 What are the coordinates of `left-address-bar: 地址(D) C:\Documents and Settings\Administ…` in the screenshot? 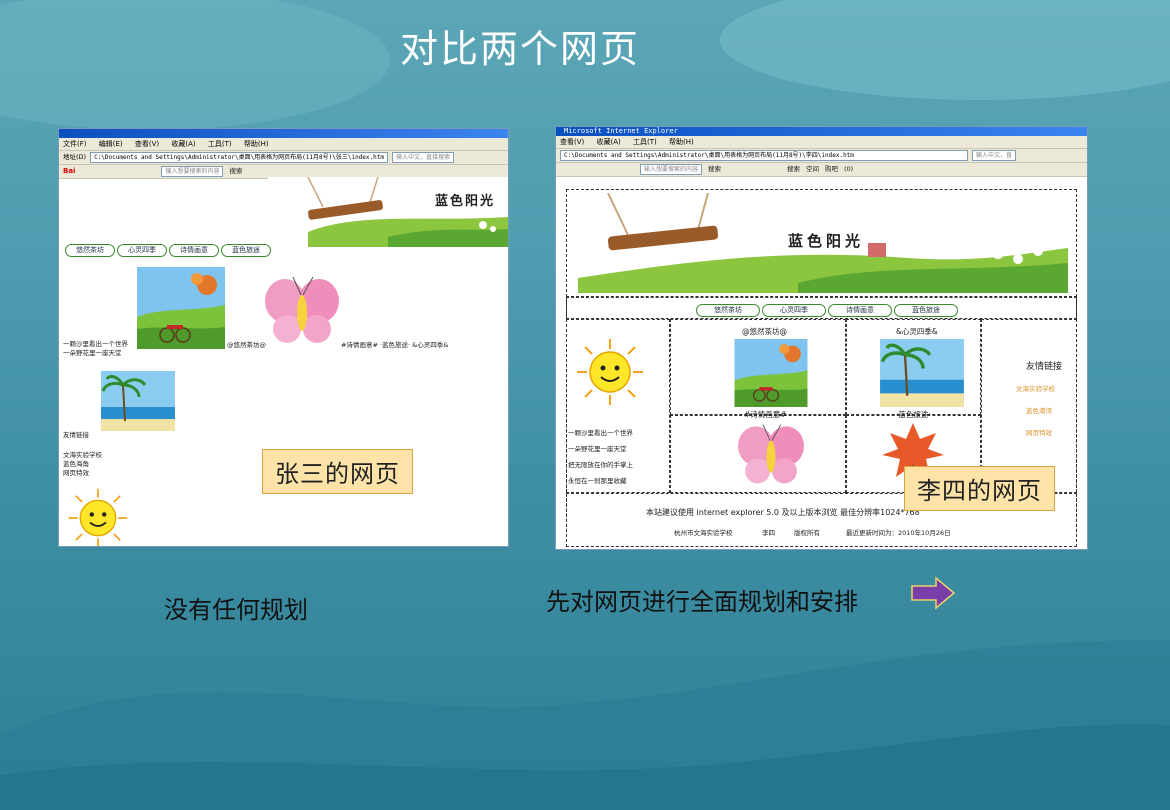 It's located at (283, 158).